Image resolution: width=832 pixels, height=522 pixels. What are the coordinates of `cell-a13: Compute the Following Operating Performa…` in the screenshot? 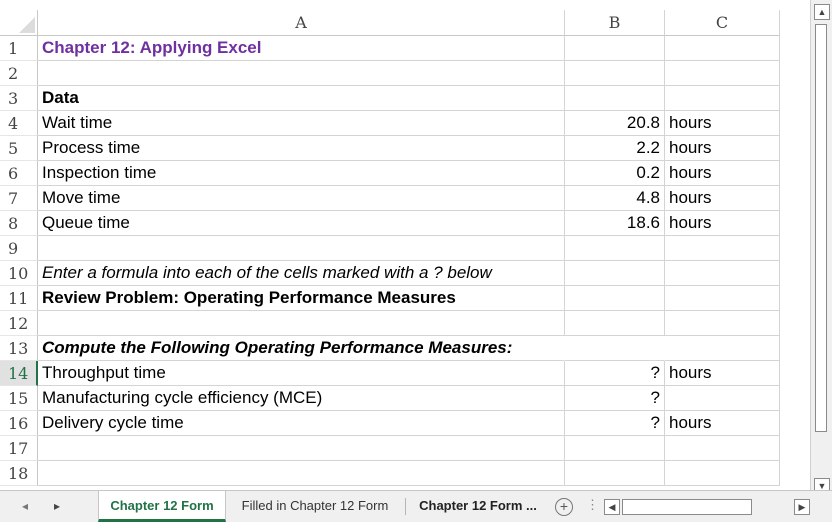 It's located at (301, 348).